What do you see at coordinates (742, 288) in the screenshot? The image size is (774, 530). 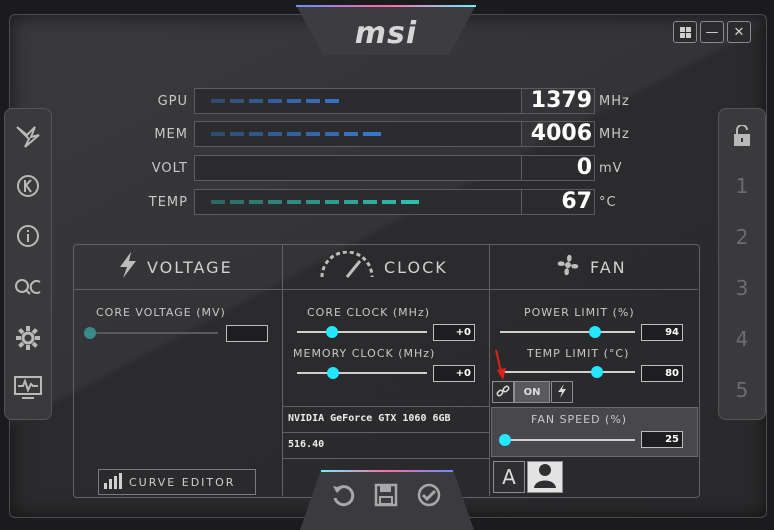 I see `profile-3-button: 3` at bounding box center [742, 288].